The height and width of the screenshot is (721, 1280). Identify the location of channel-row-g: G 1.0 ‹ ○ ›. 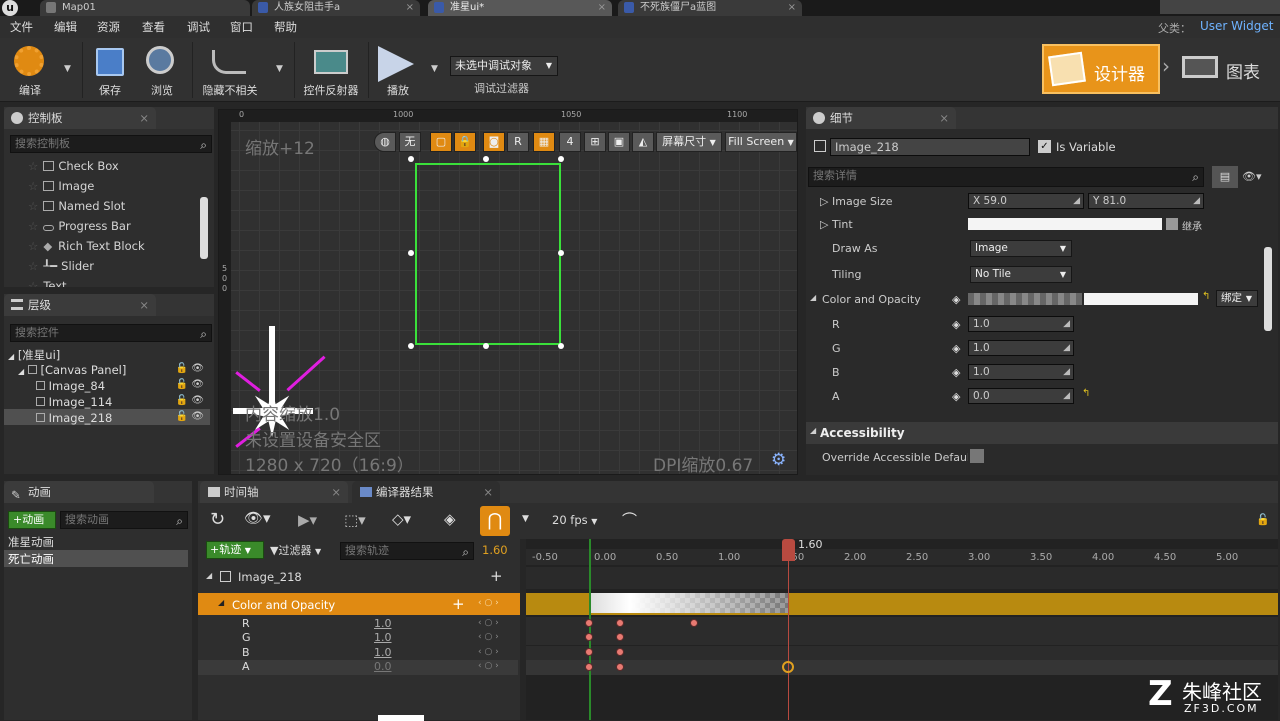
(358, 638).